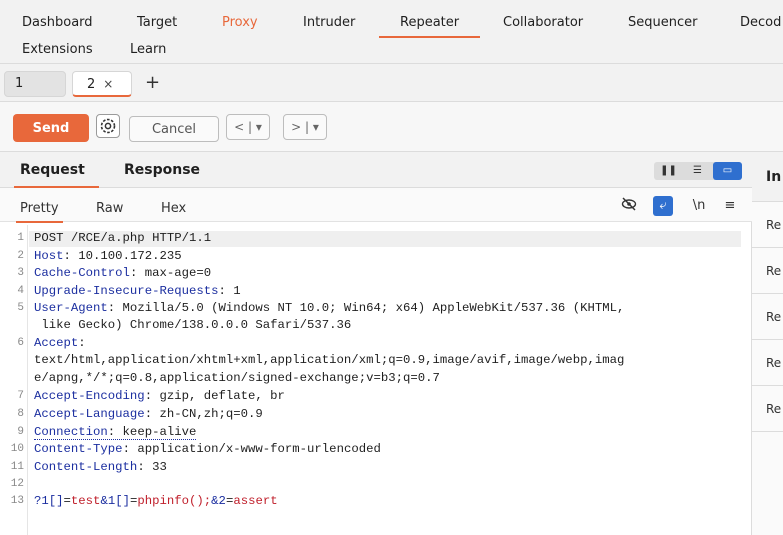 This screenshot has width=783, height=535. I want to click on split-vertical-icon: ❚❚, so click(668, 171).